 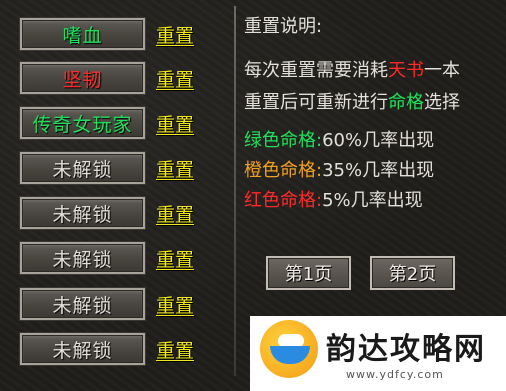 What do you see at coordinates (316, 70) in the screenshot?
I see `info-cost-text: 每次重置需要消耗` at bounding box center [316, 70].